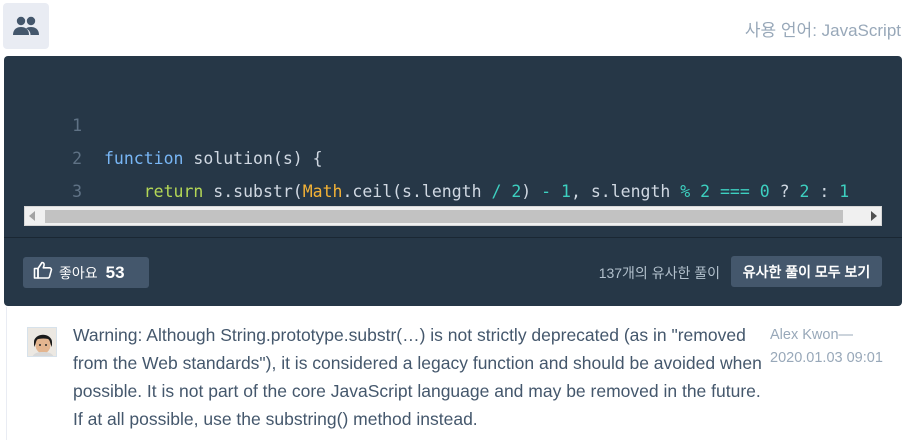  Describe the element at coordinates (163, 122) in the screenshot. I see `code-line: 1 function solution(s) {` at that location.